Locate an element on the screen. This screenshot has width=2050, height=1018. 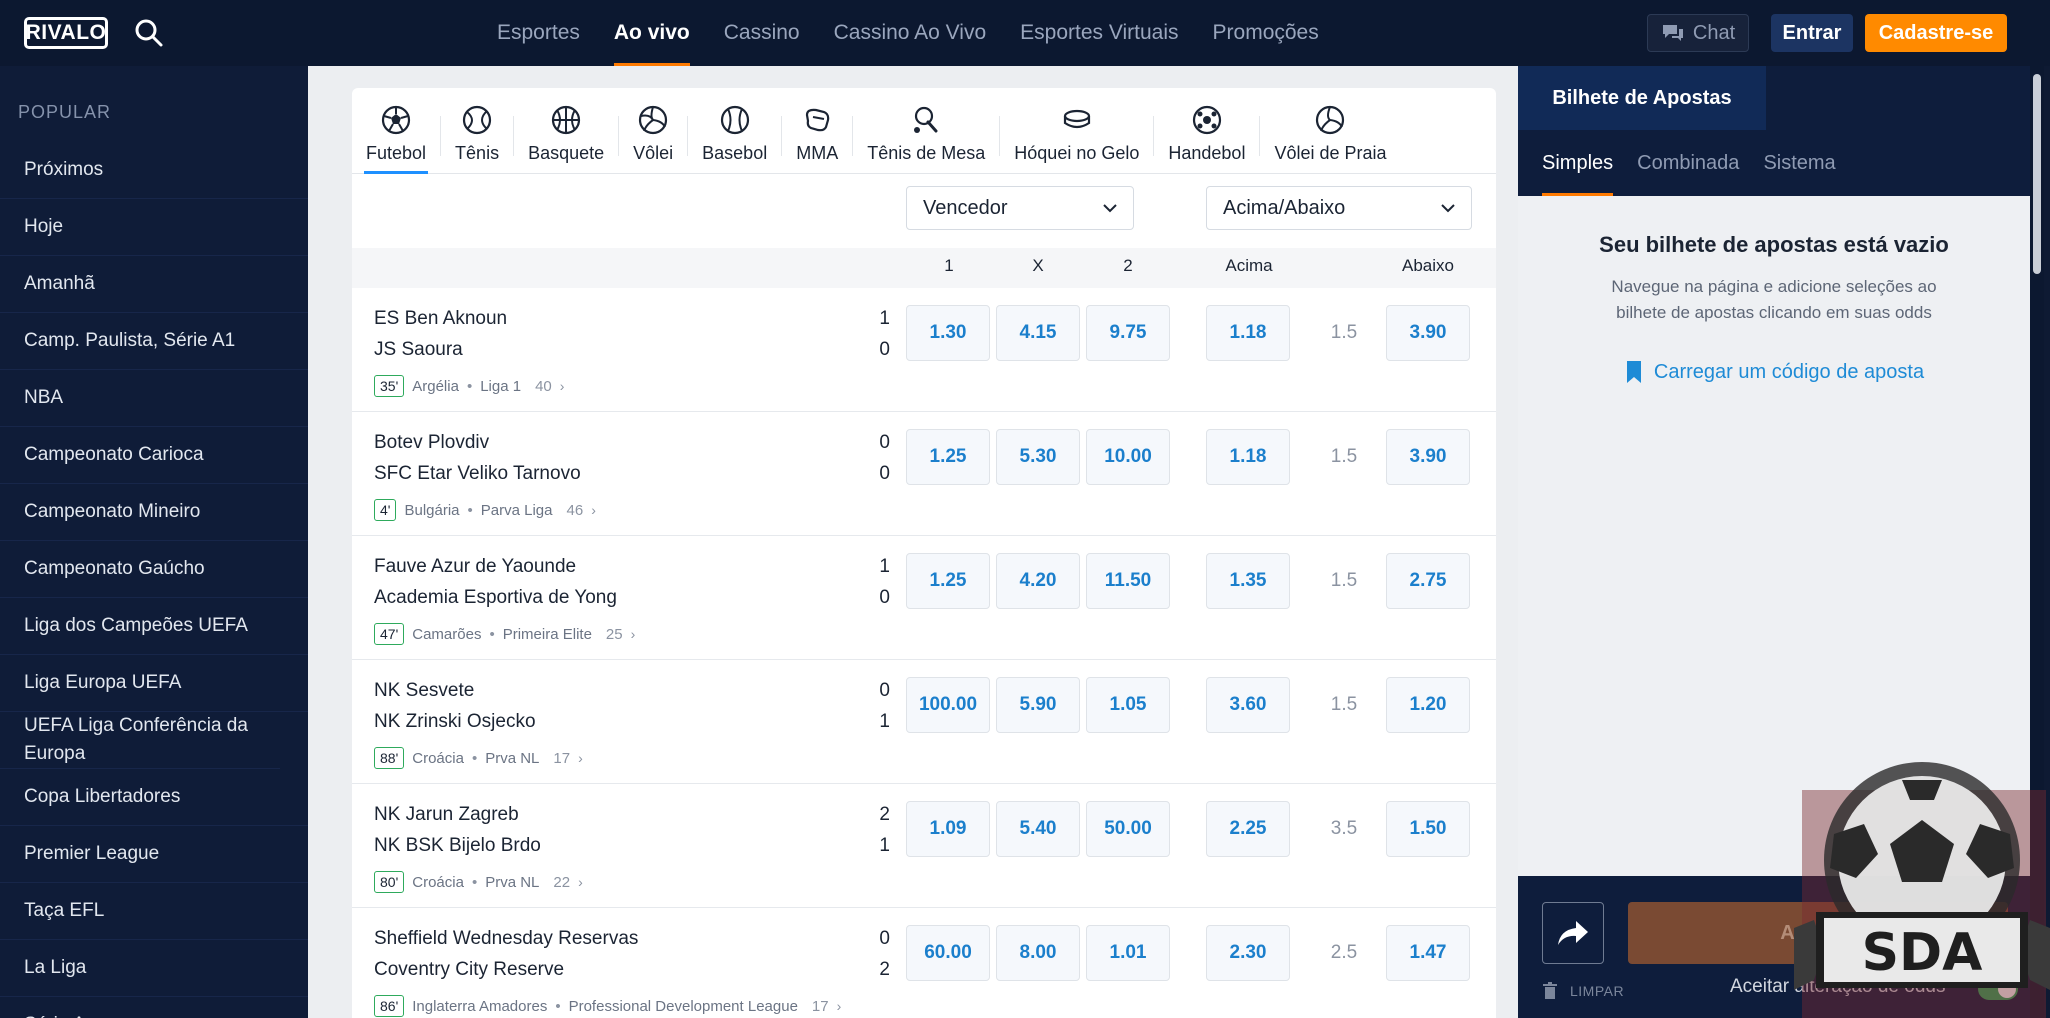
home-team: NK Jarun Zagreb is located at coordinates (446, 815).